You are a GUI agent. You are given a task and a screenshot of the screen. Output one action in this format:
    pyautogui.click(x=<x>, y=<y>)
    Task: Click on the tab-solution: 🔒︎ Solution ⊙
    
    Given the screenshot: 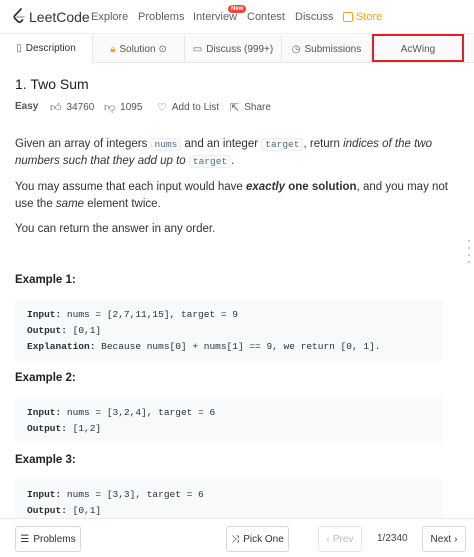 What is the action you would take?
    pyautogui.click(x=139, y=49)
    